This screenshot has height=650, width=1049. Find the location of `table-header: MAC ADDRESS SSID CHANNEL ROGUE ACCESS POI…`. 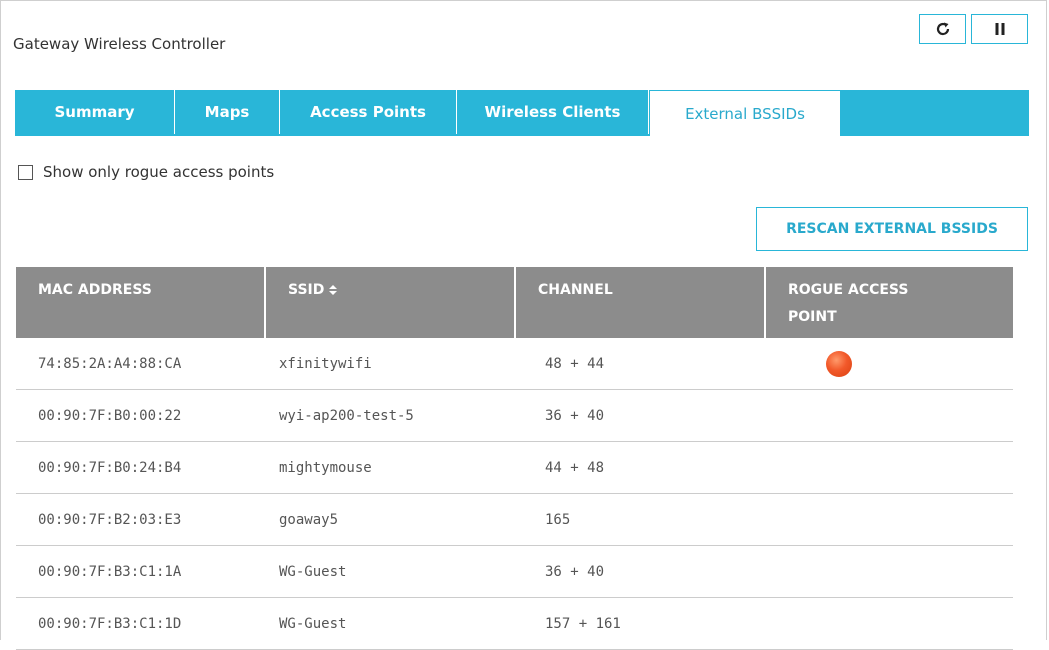

table-header: MAC ADDRESS SSID CHANNEL ROGUE ACCESS POI… is located at coordinates (514, 302).